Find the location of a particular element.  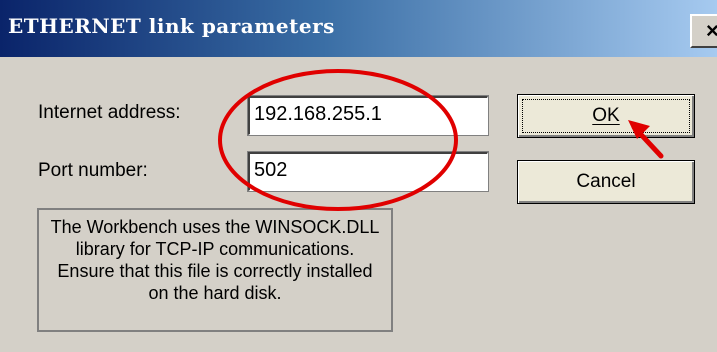

port-number-field: 502 is located at coordinates (368, 171).